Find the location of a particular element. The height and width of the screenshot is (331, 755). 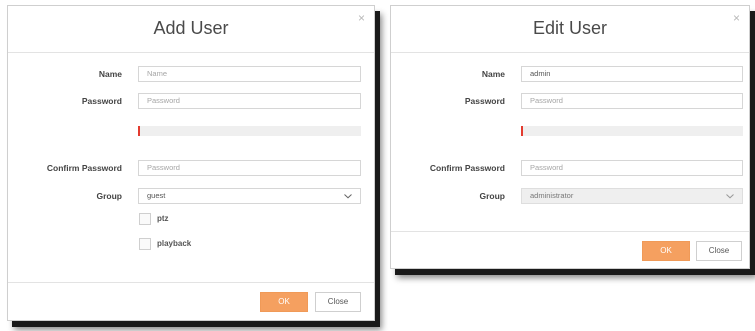

playback-label: playback is located at coordinates (174, 243).